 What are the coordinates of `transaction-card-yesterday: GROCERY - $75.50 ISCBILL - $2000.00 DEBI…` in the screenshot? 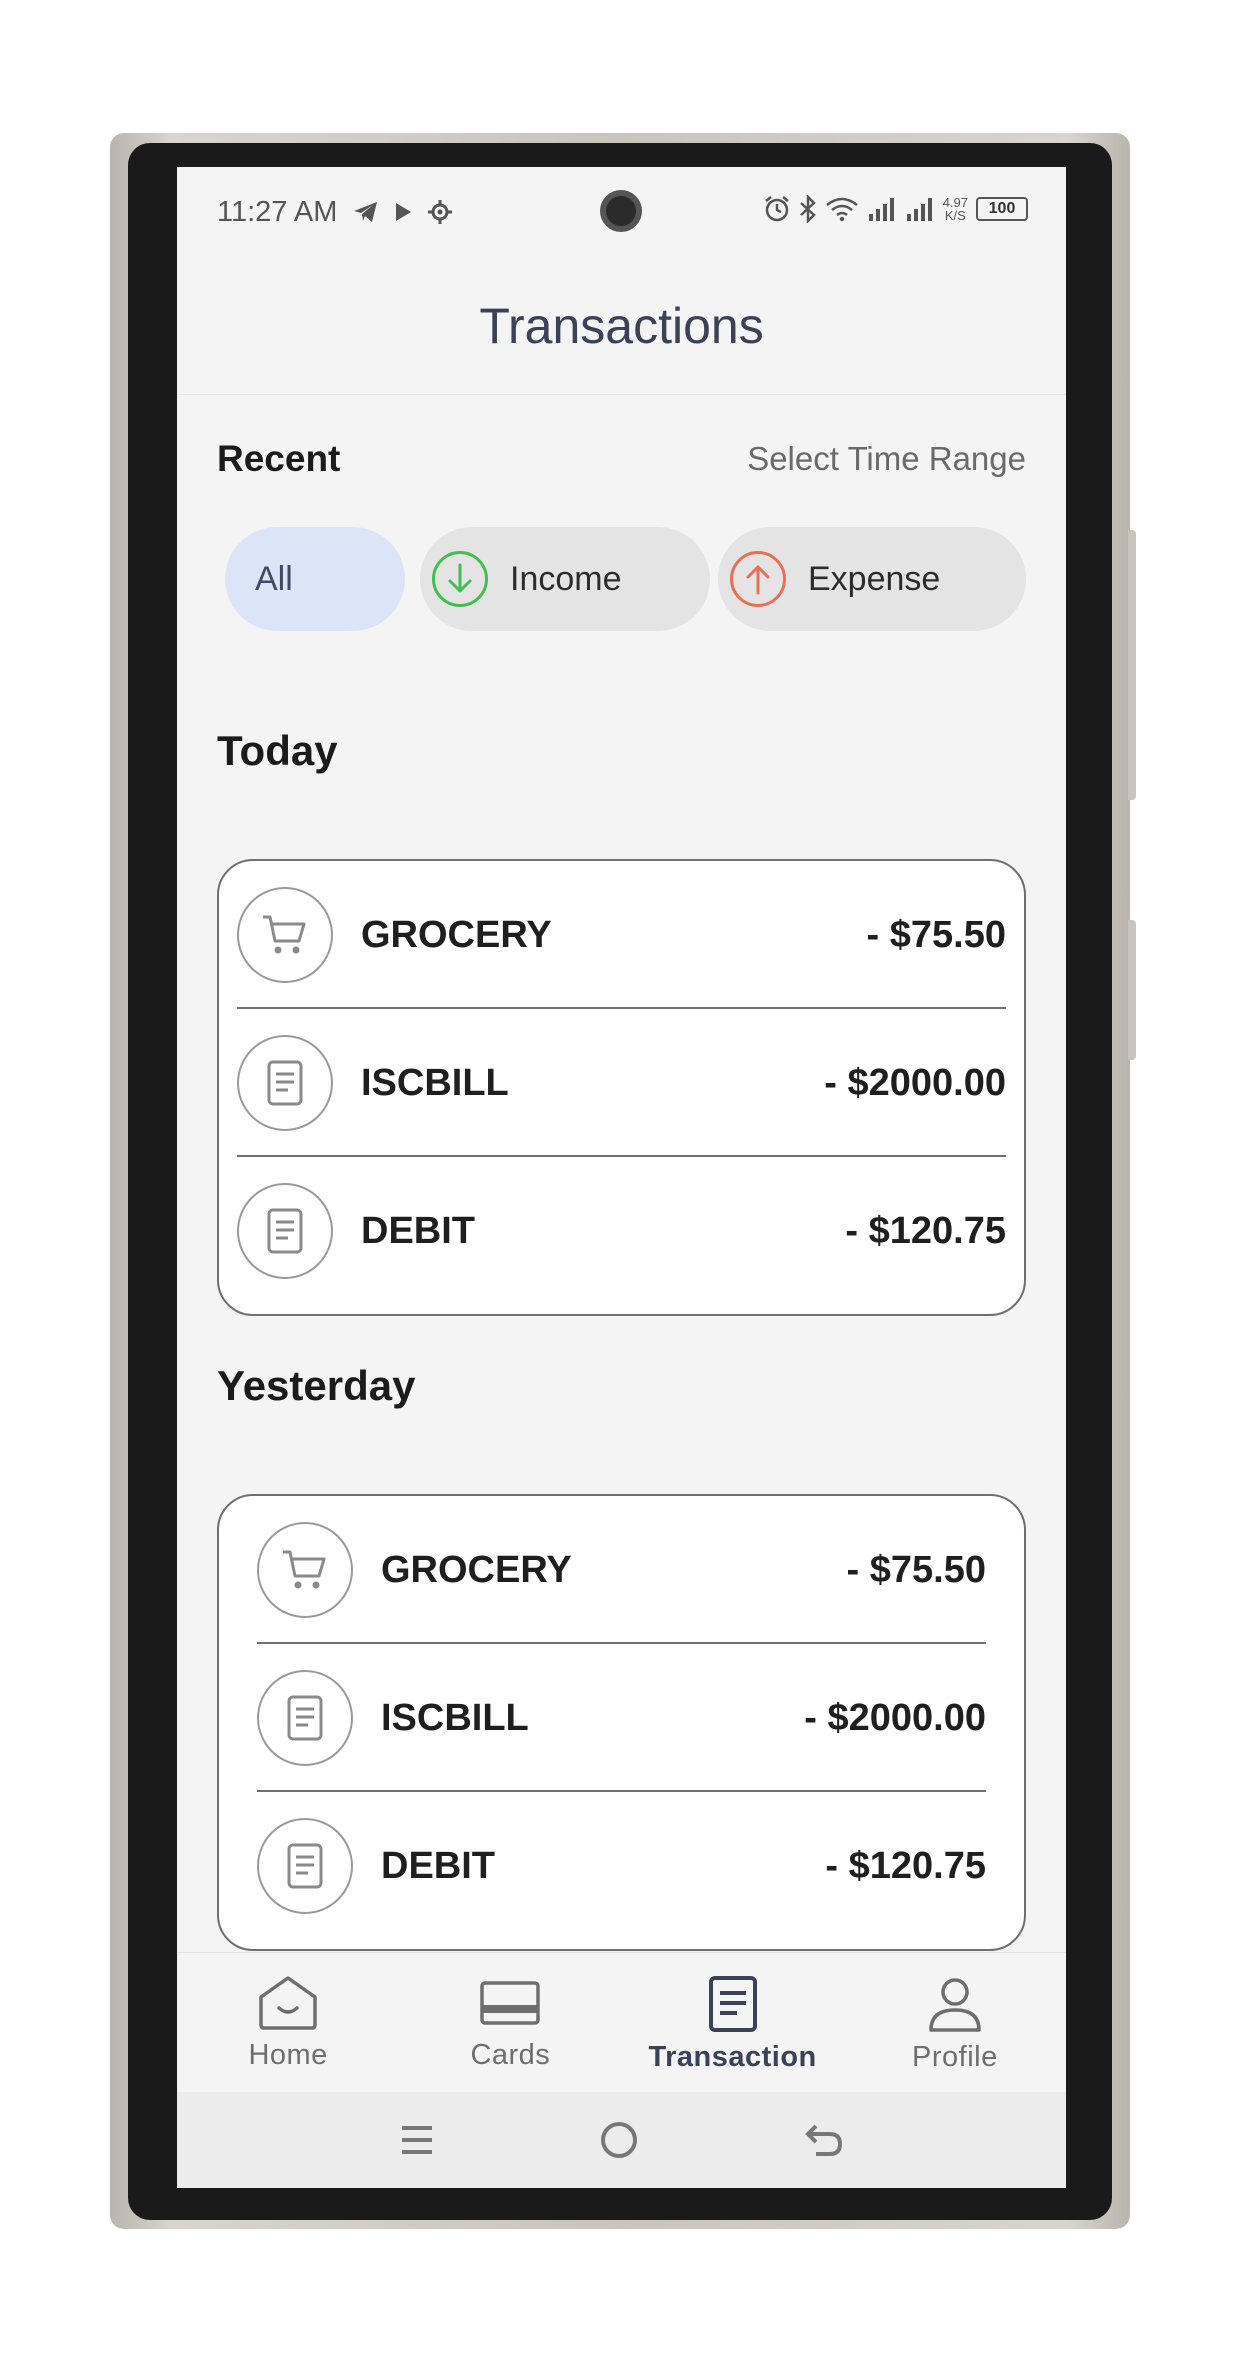 It's located at (621, 1722).